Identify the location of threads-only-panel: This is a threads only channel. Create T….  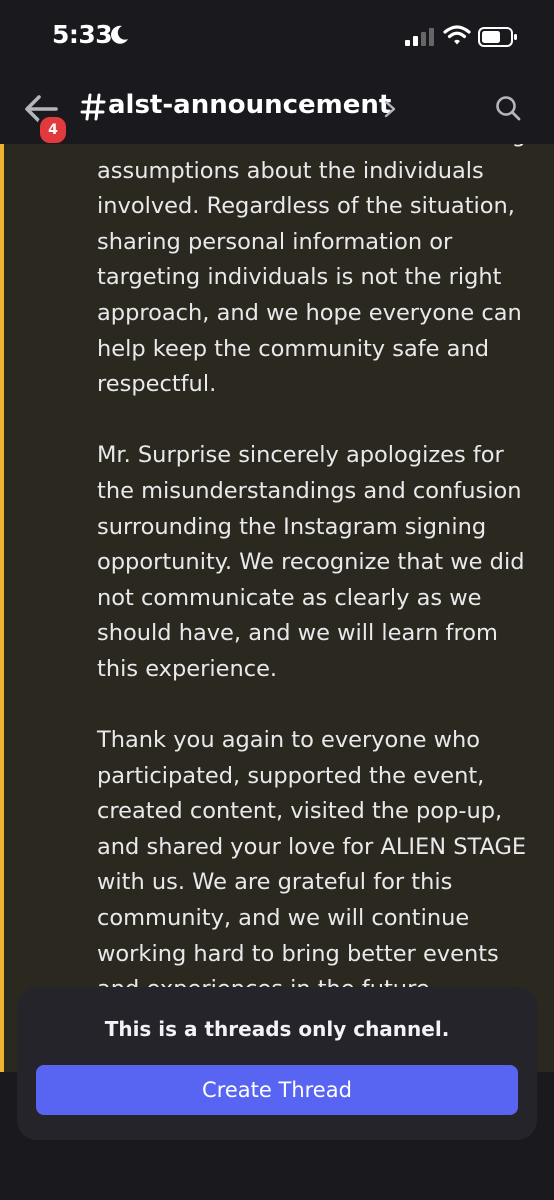
(277, 1063).